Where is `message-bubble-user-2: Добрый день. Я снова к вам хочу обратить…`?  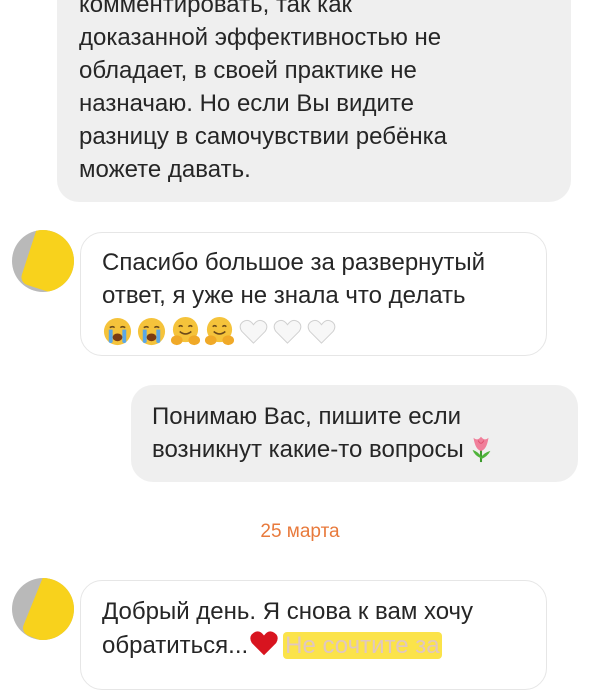 message-bubble-user-2: Добрый день. Я снова к вам хочу обратить… is located at coordinates (313, 635).